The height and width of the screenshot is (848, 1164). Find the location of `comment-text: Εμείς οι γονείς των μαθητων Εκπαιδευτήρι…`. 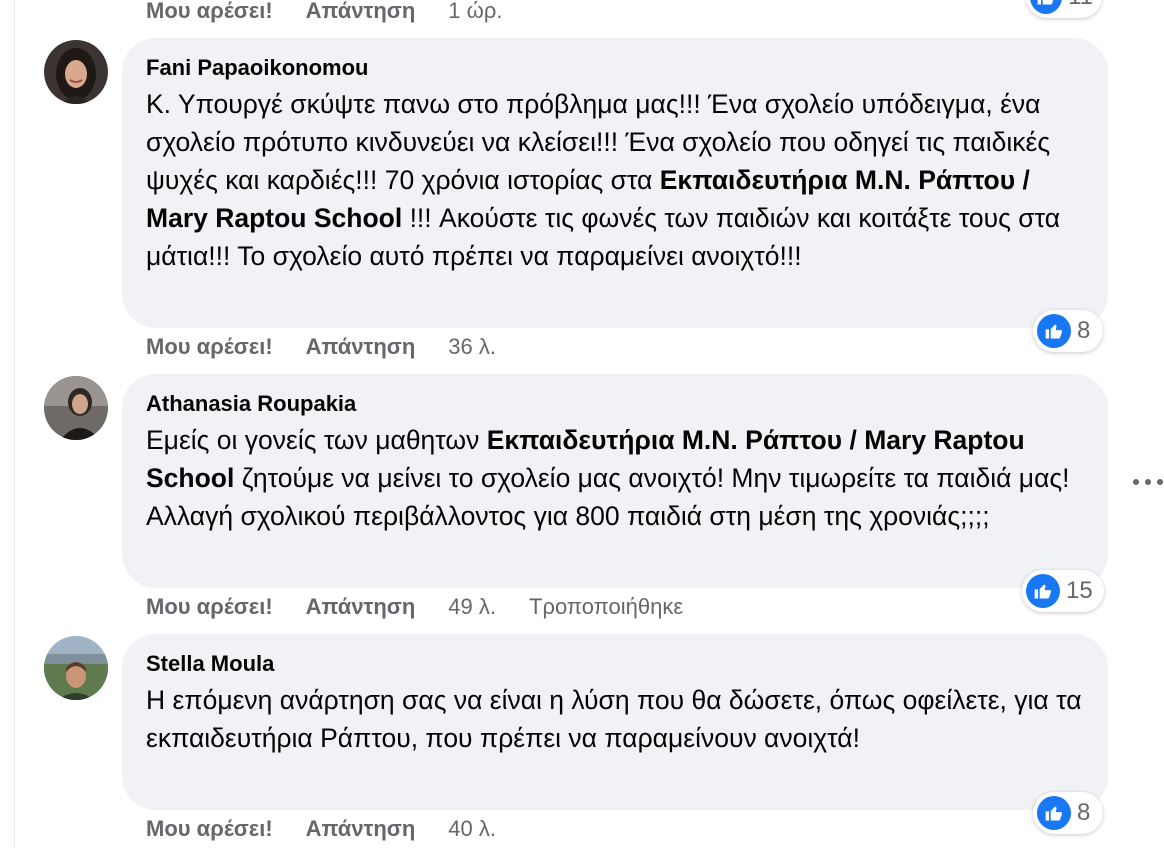

comment-text: Εμείς οι γονείς των μαθητων Εκπαιδευτήρι… is located at coordinates (614, 478).